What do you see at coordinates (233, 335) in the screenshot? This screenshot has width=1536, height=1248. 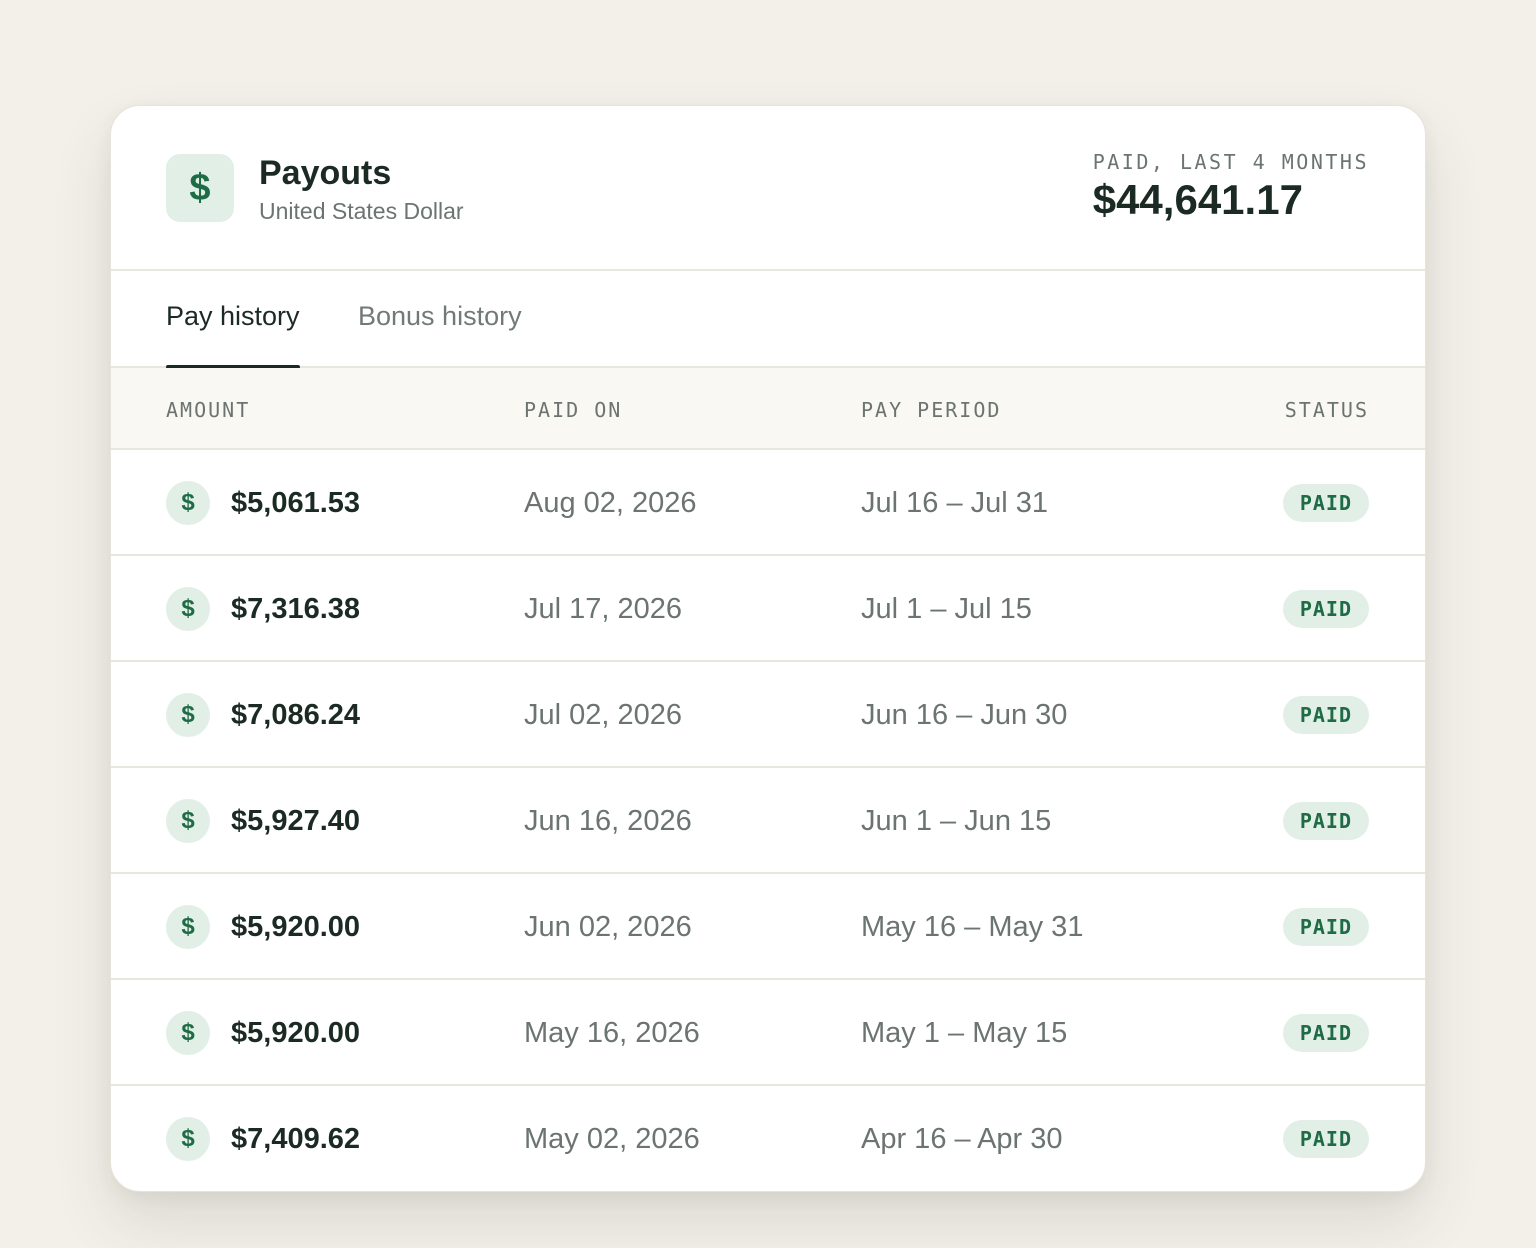 I see `tab-pay-history: Pay history` at bounding box center [233, 335].